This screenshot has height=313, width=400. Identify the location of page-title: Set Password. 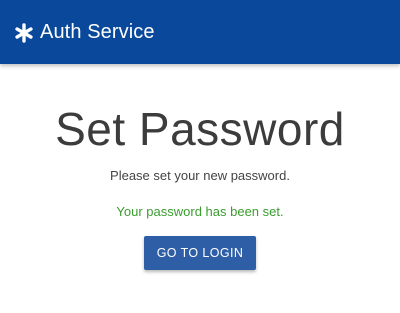
(200, 129).